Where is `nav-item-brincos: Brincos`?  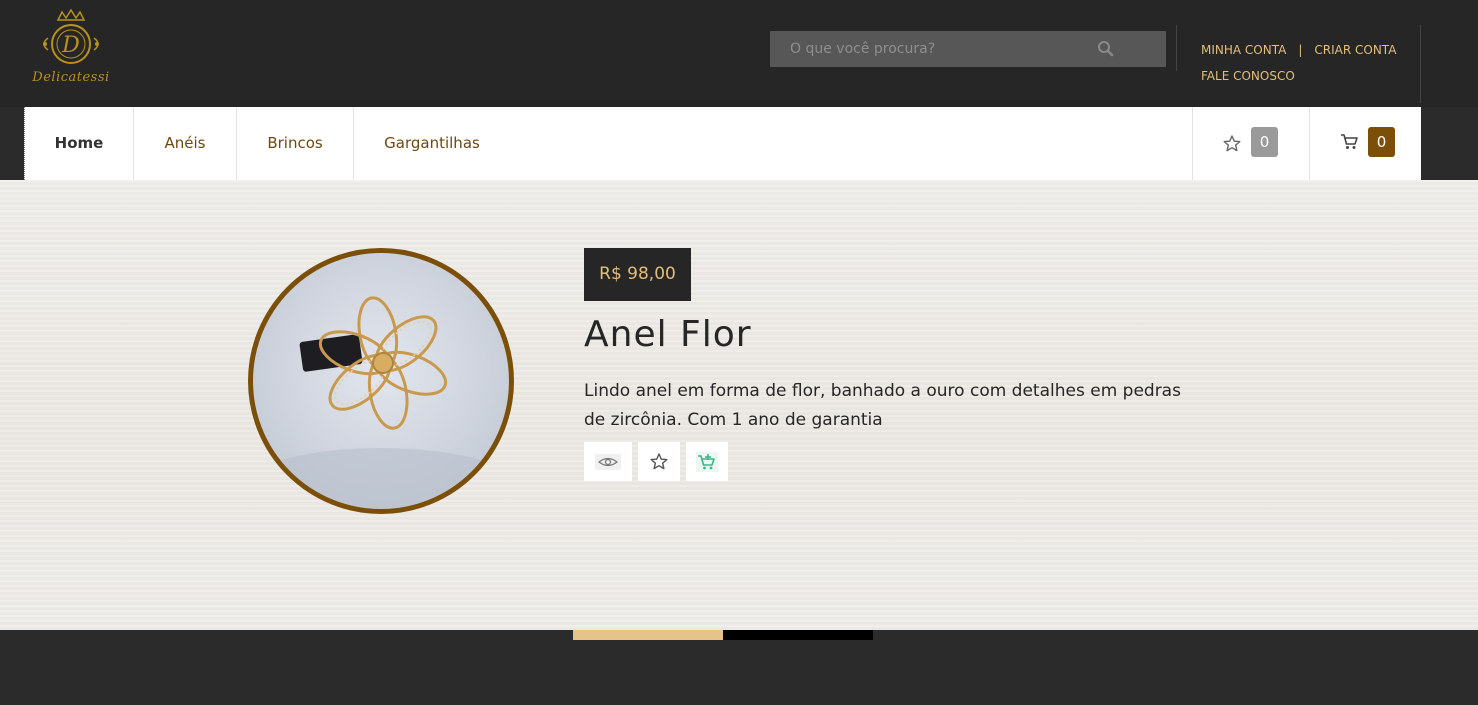 nav-item-brincos: Brincos is located at coordinates (295, 143).